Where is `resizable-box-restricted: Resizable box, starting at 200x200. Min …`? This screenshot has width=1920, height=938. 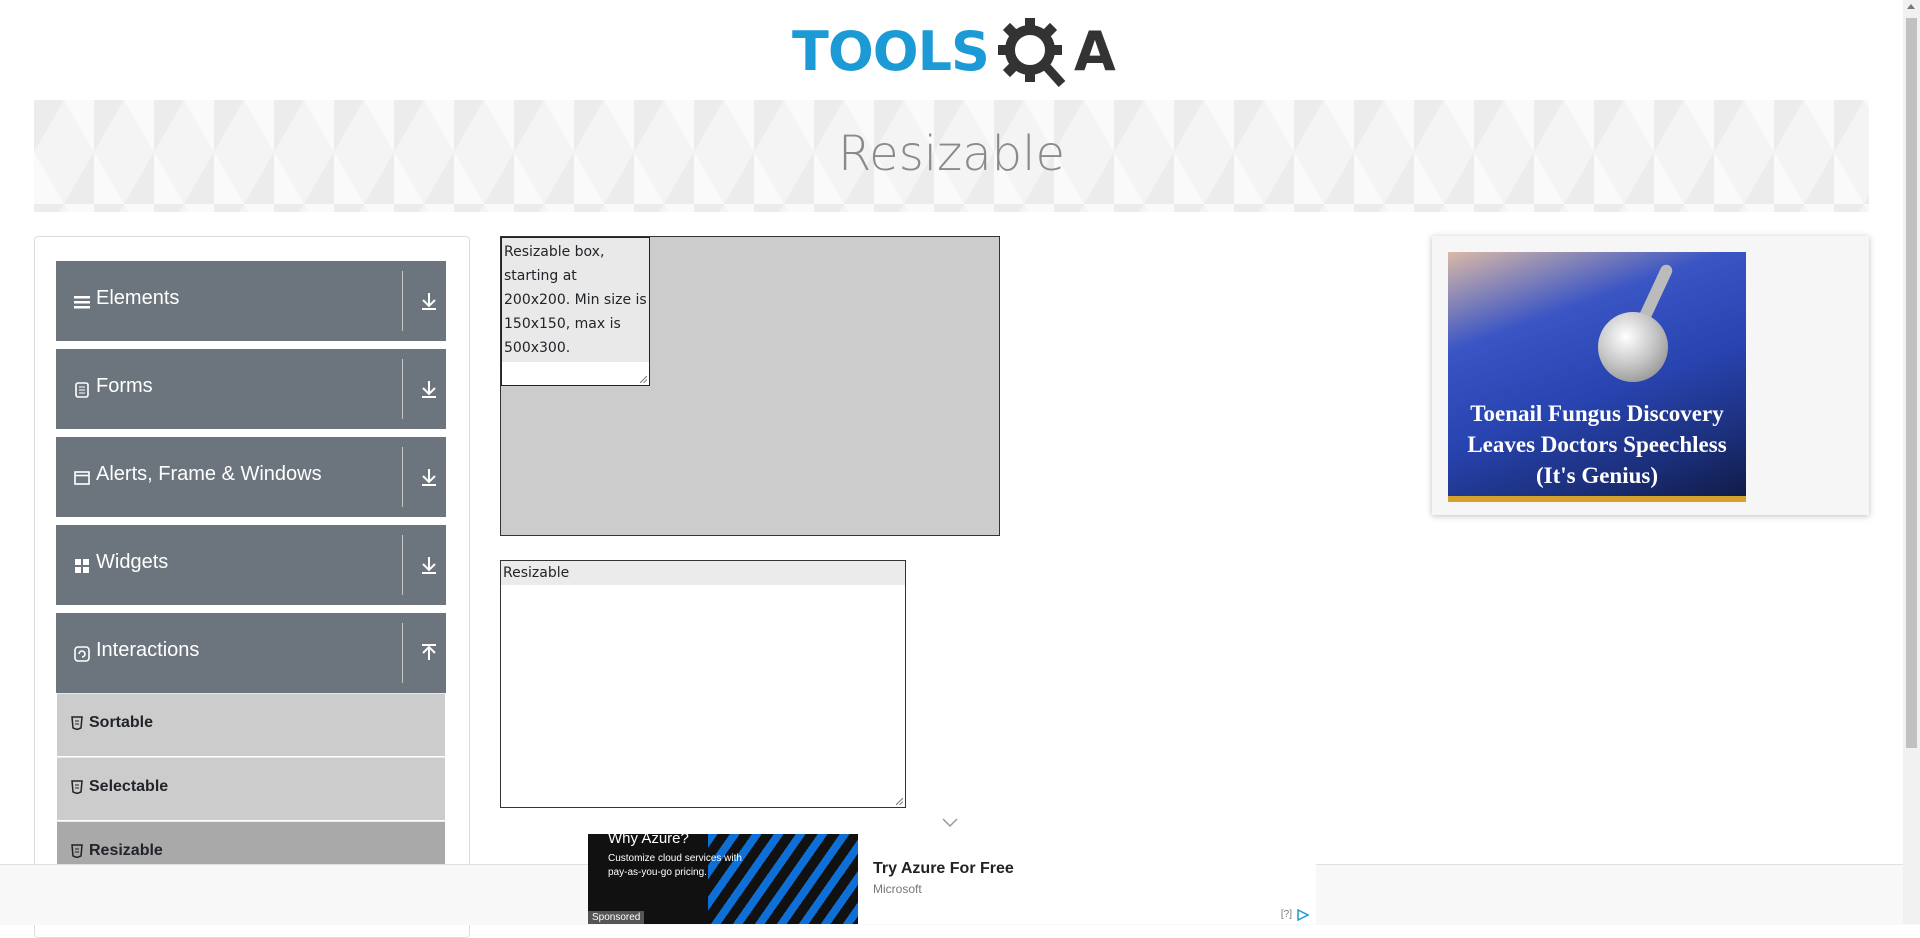
resizable-box-restricted: Resizable box, starting at 200x200. Min … is located at coordinates (575, 311).